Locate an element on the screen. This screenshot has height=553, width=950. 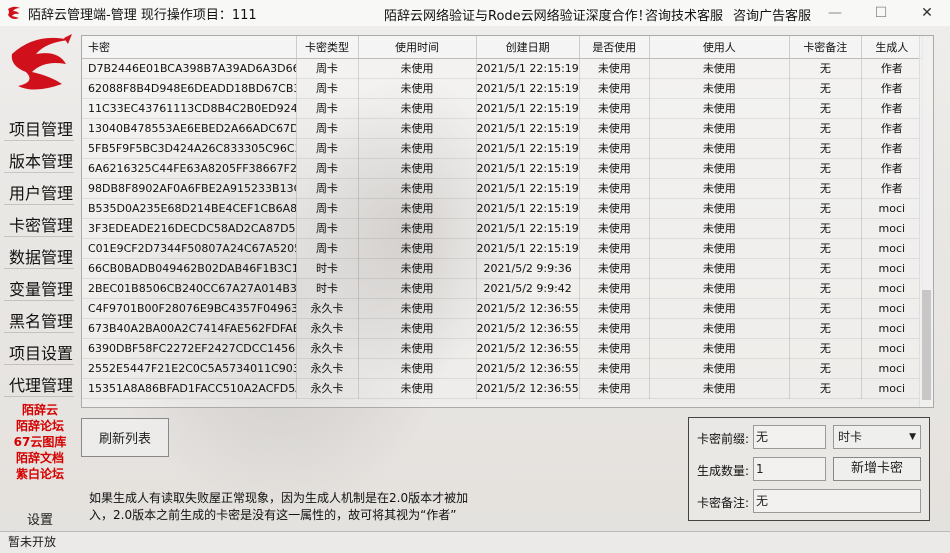
table-cell: 作者 is located at coordinates (892, 128).